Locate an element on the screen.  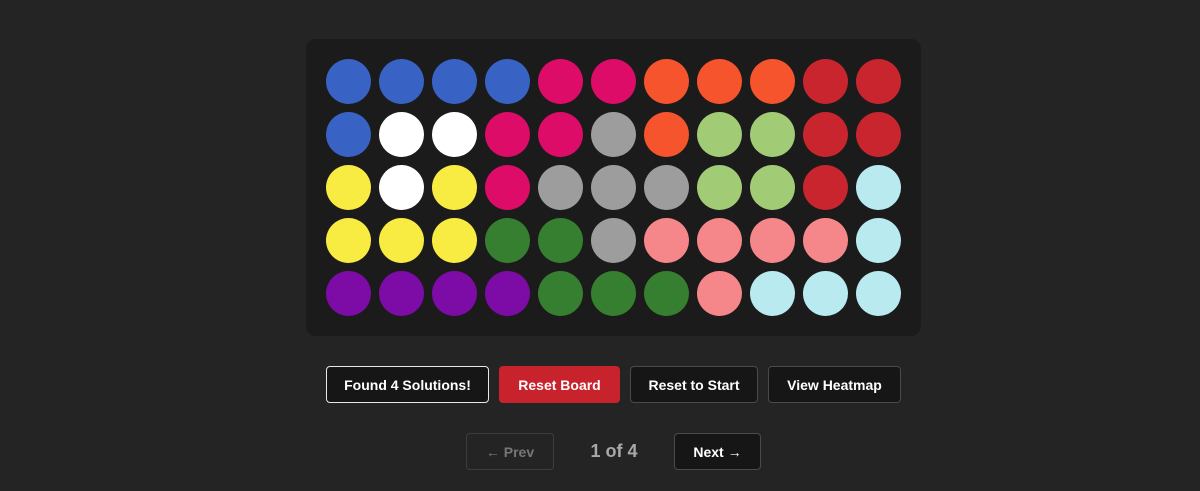
prev-button: ← Prev is located at coordinates (510, 451).